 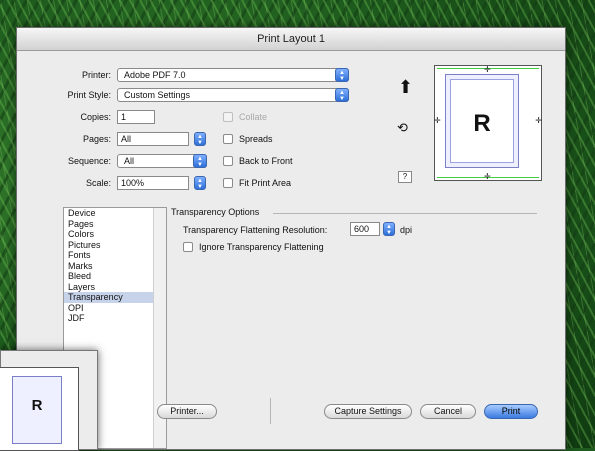 What do you see at coordinates (270, 411) in the screenshot?
I see `button-divider` at bounding box center [270, 411].